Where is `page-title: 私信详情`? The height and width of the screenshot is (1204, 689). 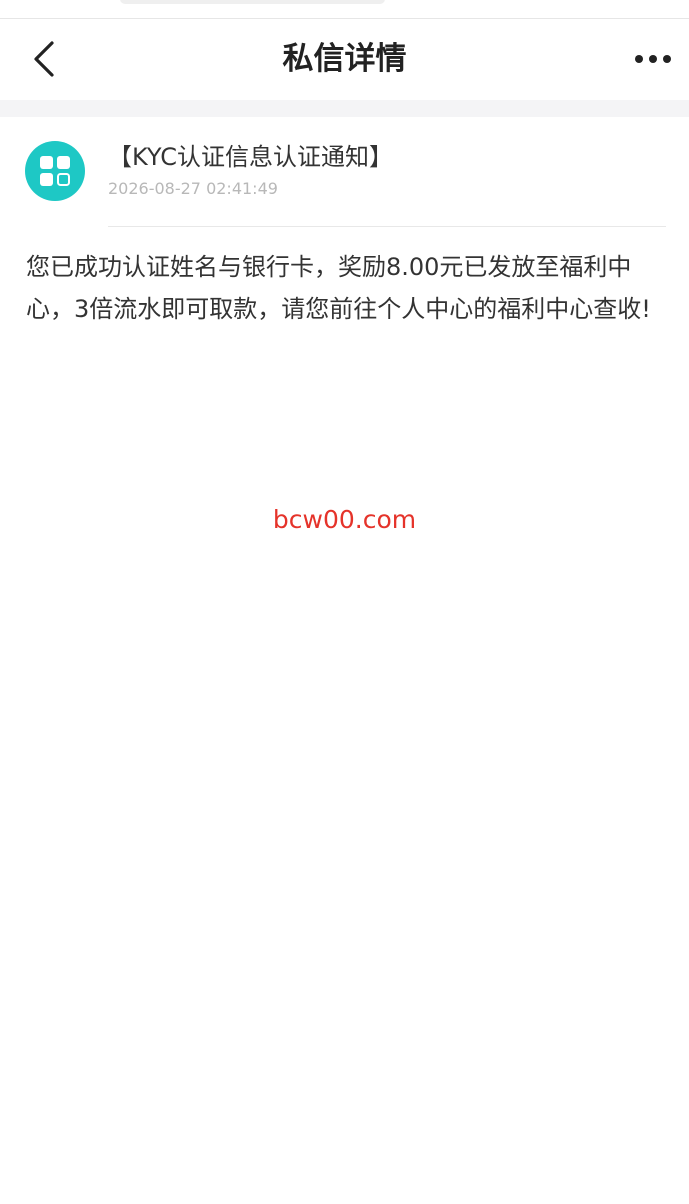
page-title: 私信详情 is located at coordinates (344, 59).